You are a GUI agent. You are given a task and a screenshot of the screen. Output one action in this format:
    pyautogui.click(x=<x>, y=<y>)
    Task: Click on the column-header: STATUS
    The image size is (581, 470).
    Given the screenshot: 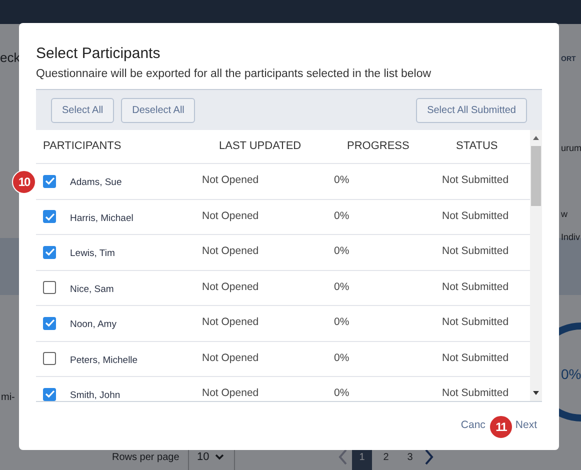 What is the action you would take?
    pyautogui.click(x=477, y=146)
    